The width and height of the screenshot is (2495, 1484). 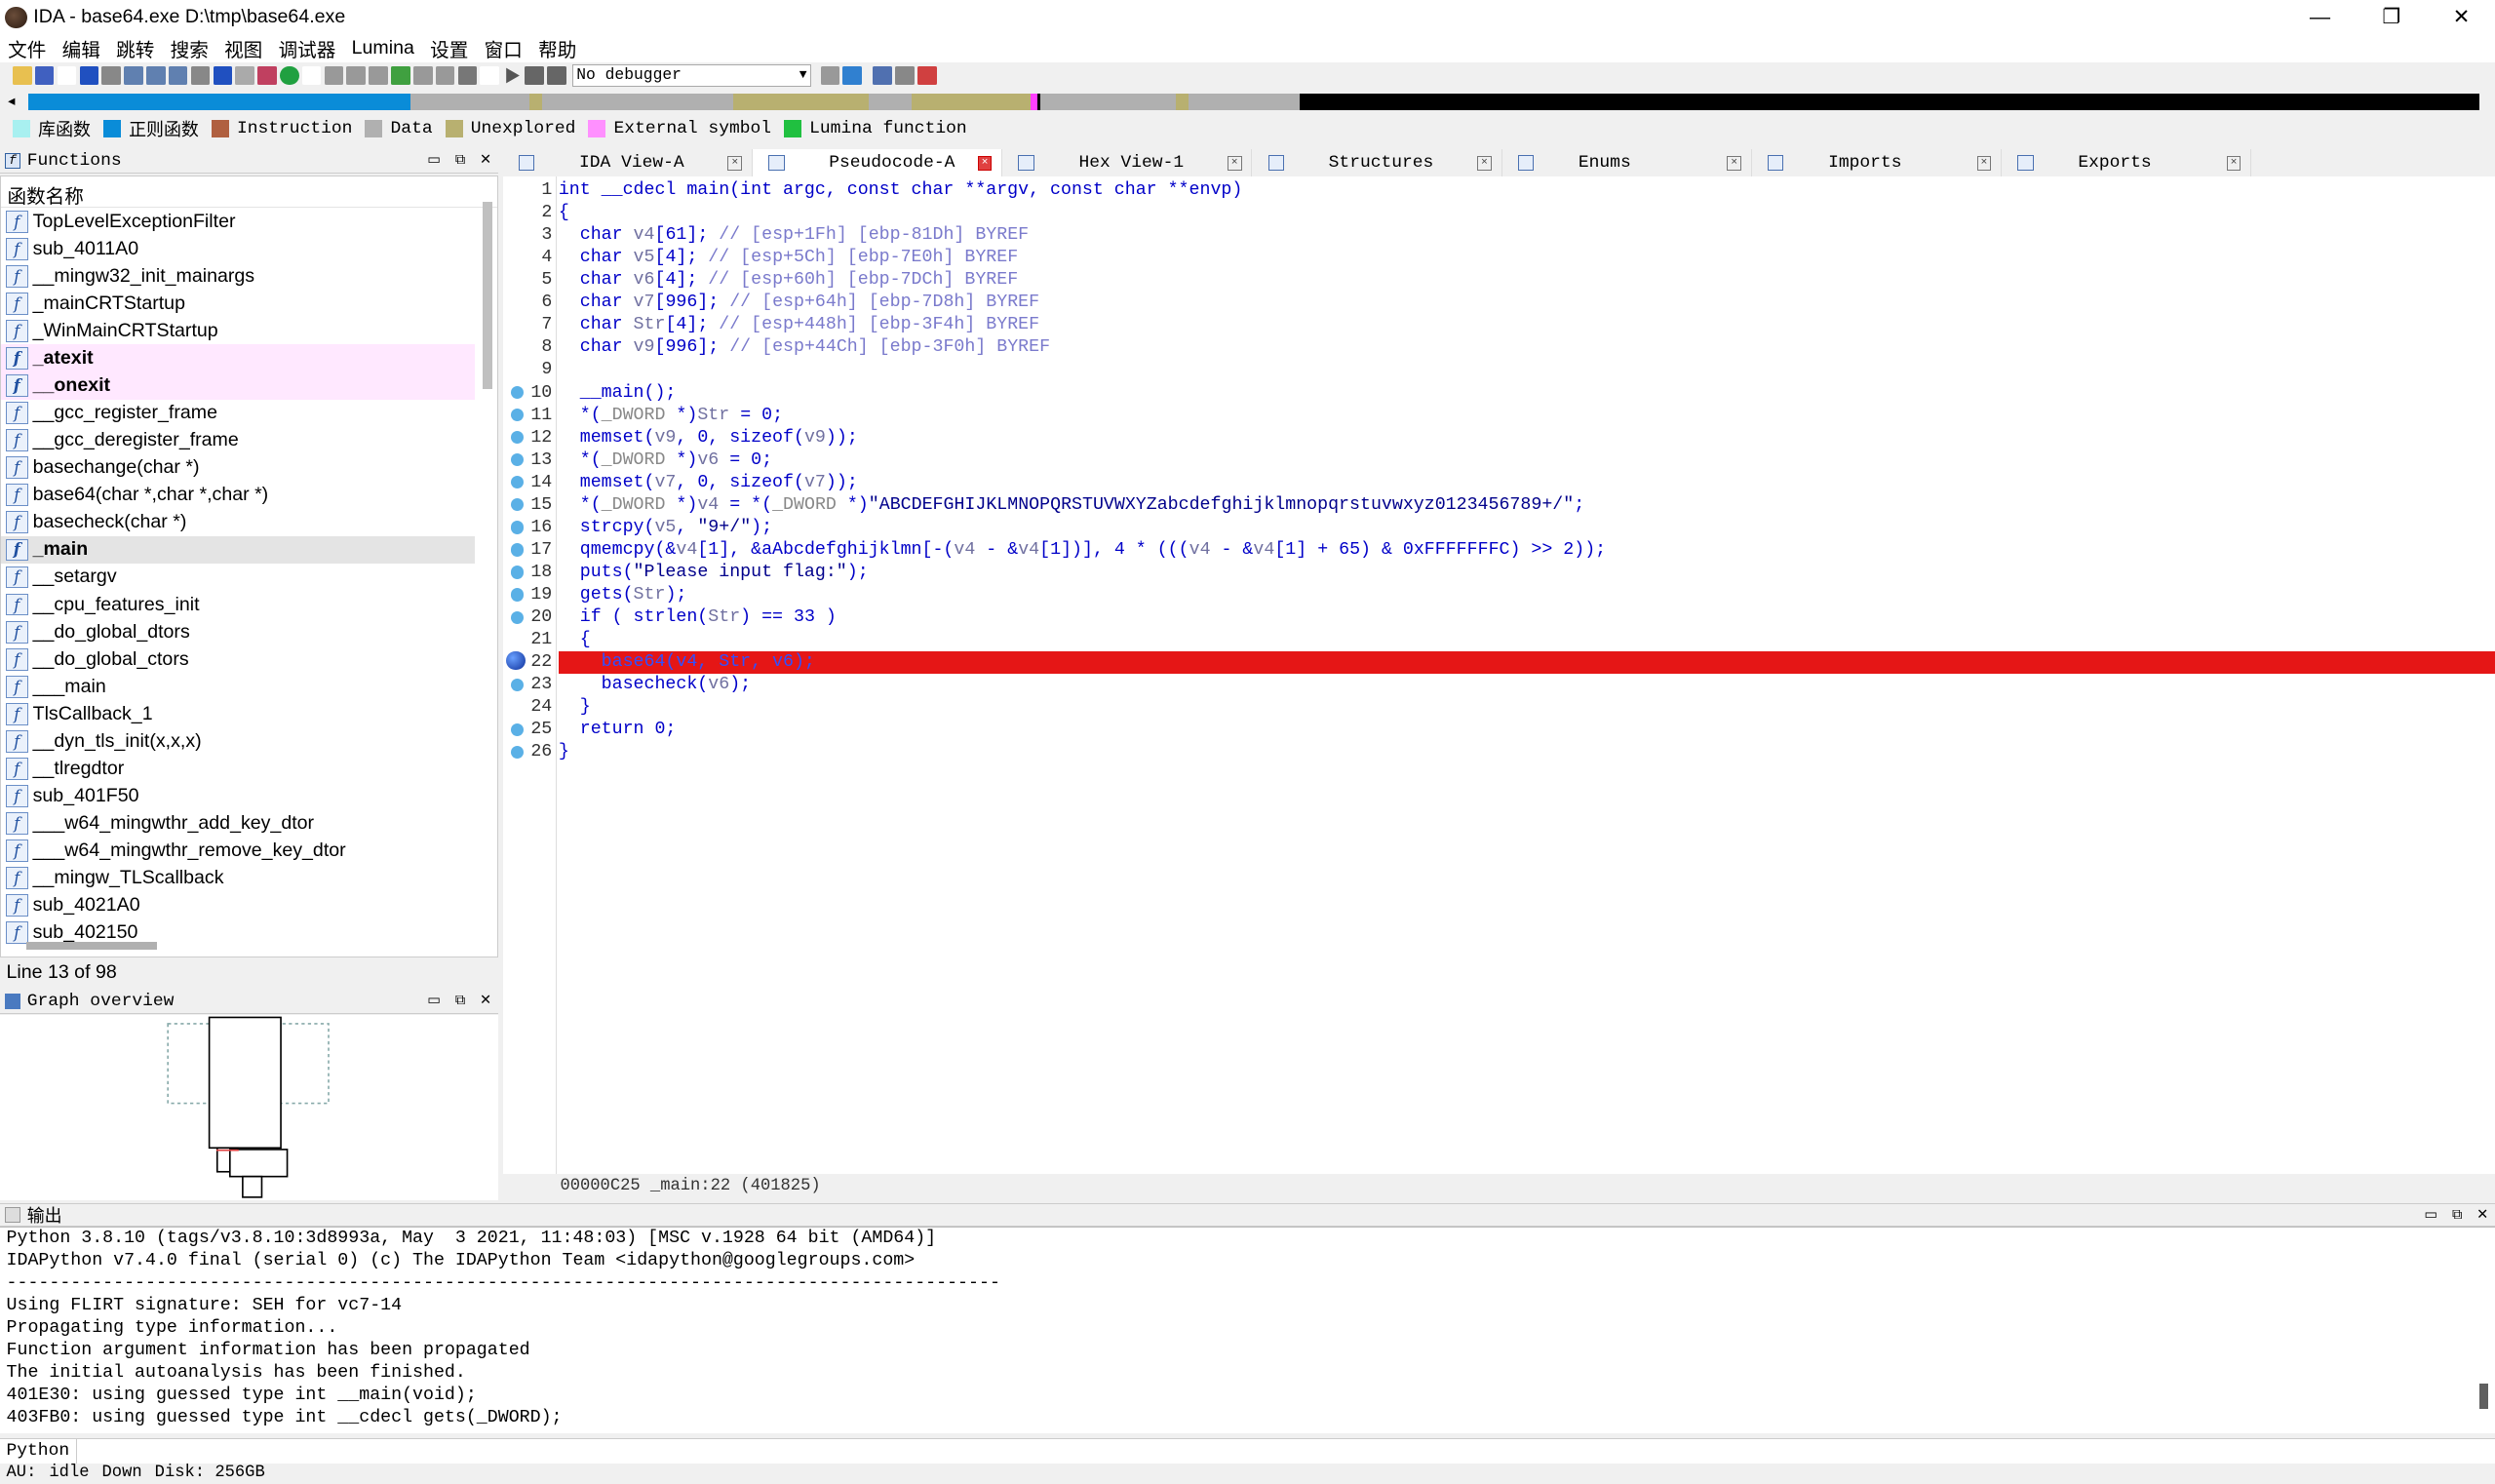 I want to click on navigation-band-bar, so click(x=1253, y=102).